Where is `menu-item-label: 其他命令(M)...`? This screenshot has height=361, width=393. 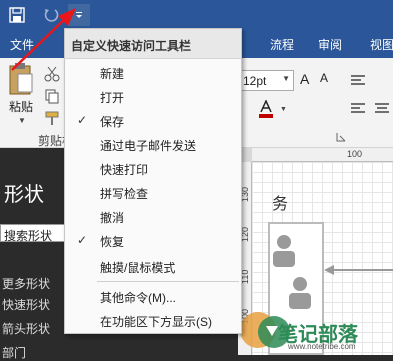 menu-item-label: 其他命令(M)... is located at coordinates (138, 298).